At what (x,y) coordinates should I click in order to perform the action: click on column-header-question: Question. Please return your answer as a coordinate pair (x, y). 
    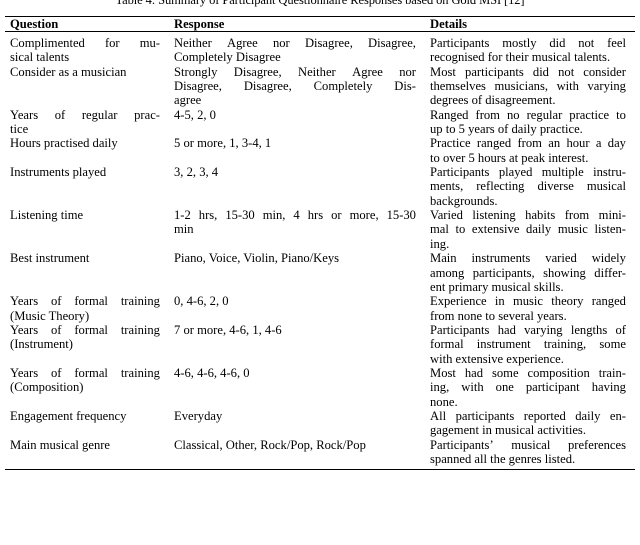
    Looking at the image, I should click on (87, 24).